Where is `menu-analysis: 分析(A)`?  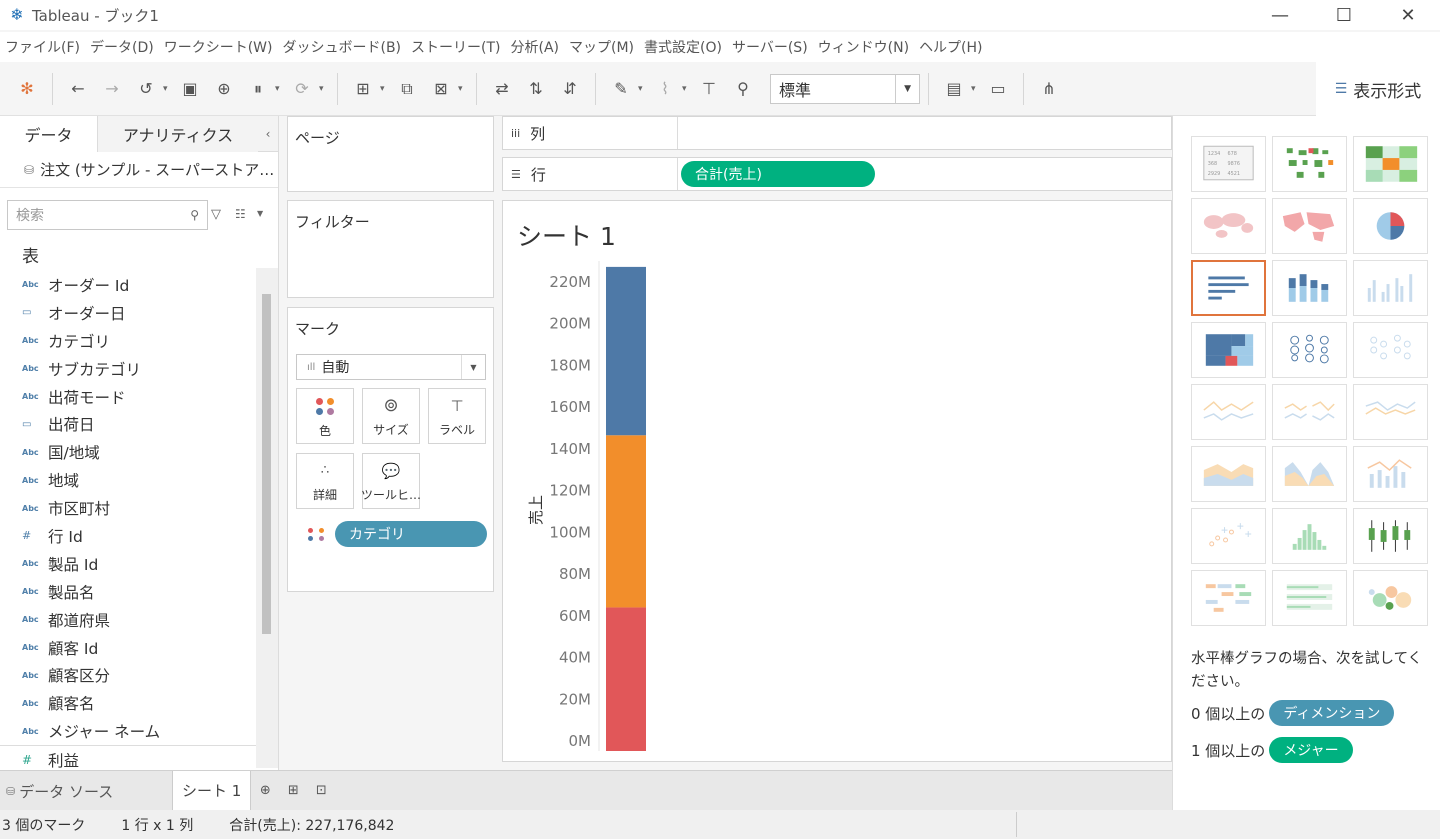 menu-analysis: 分析(A) is located at coordinates (535, 47).